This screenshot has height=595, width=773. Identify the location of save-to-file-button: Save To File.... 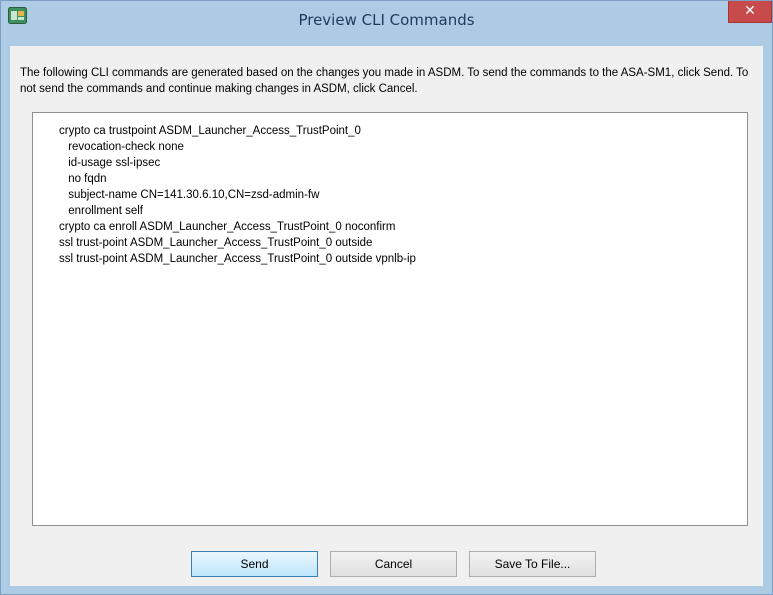
(532, 564).